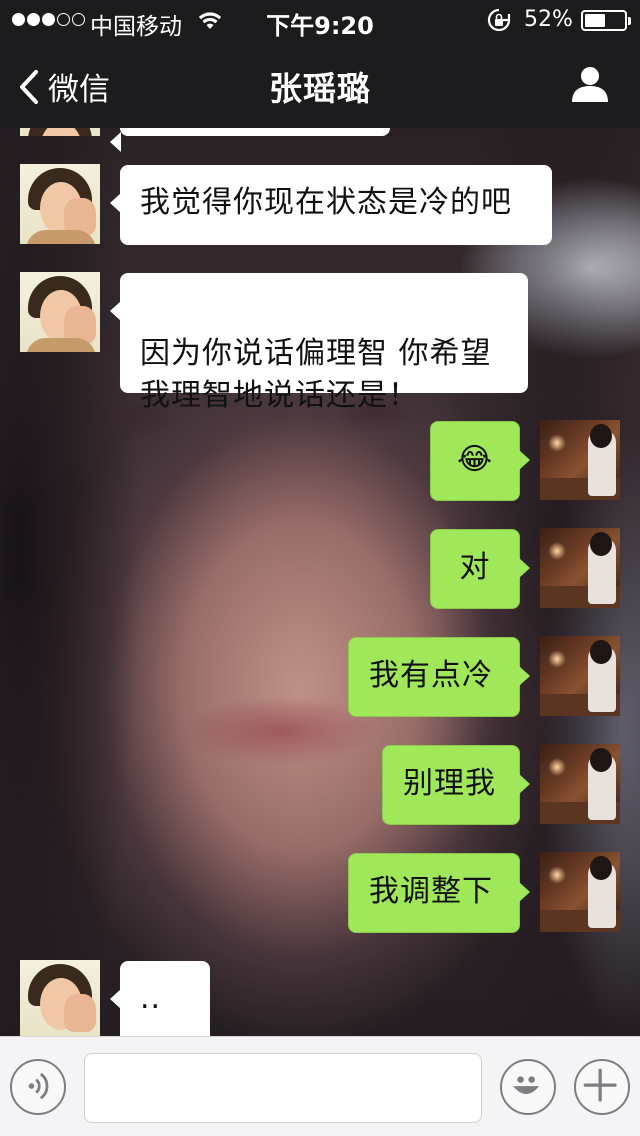 The width and height of the screenshot is (640, 1136). Describe the element at coordinates (320, 88) in the screenshot. I see `chat-title: 张瑶璐` at that location.